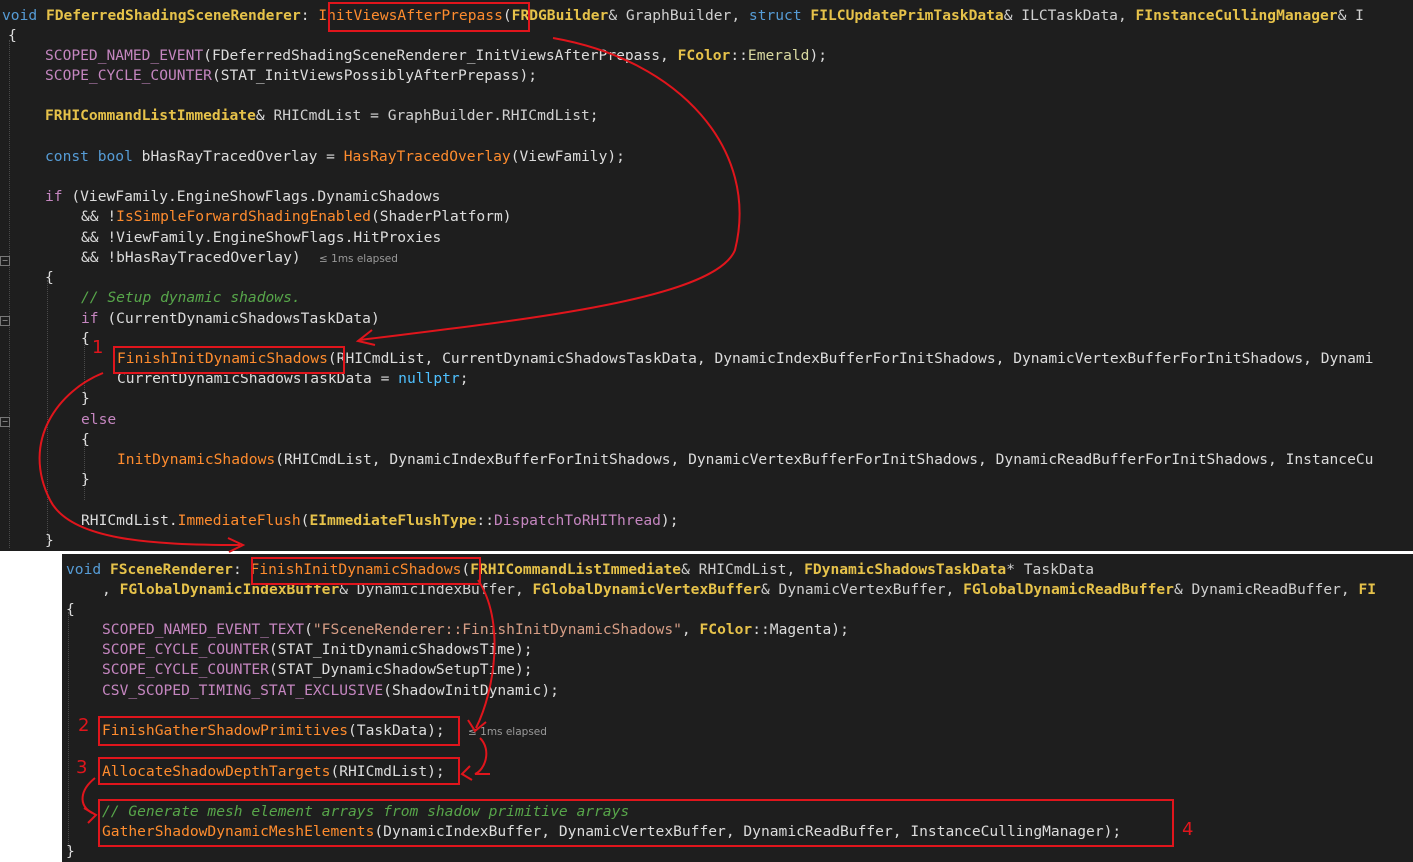  I want to click on arrow-finishinit-to-definition, so click(139, 459).